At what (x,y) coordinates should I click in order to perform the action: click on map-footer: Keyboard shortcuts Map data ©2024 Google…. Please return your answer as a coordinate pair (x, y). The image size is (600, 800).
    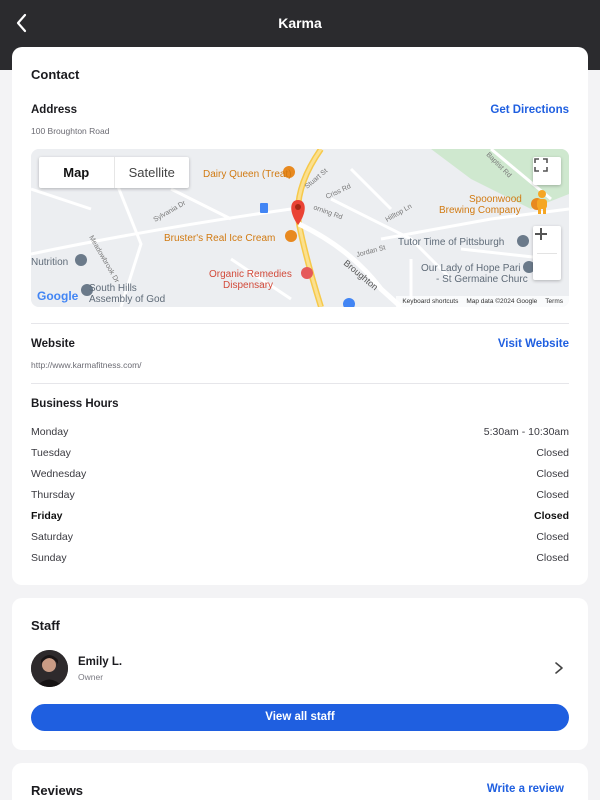
    Looking at the image, I should click on (482, 301).